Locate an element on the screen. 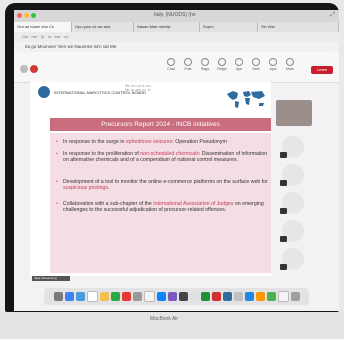 The height and width of the screenshot is (339, 344). leave-button: Leare is located at coordinates (322, 70).